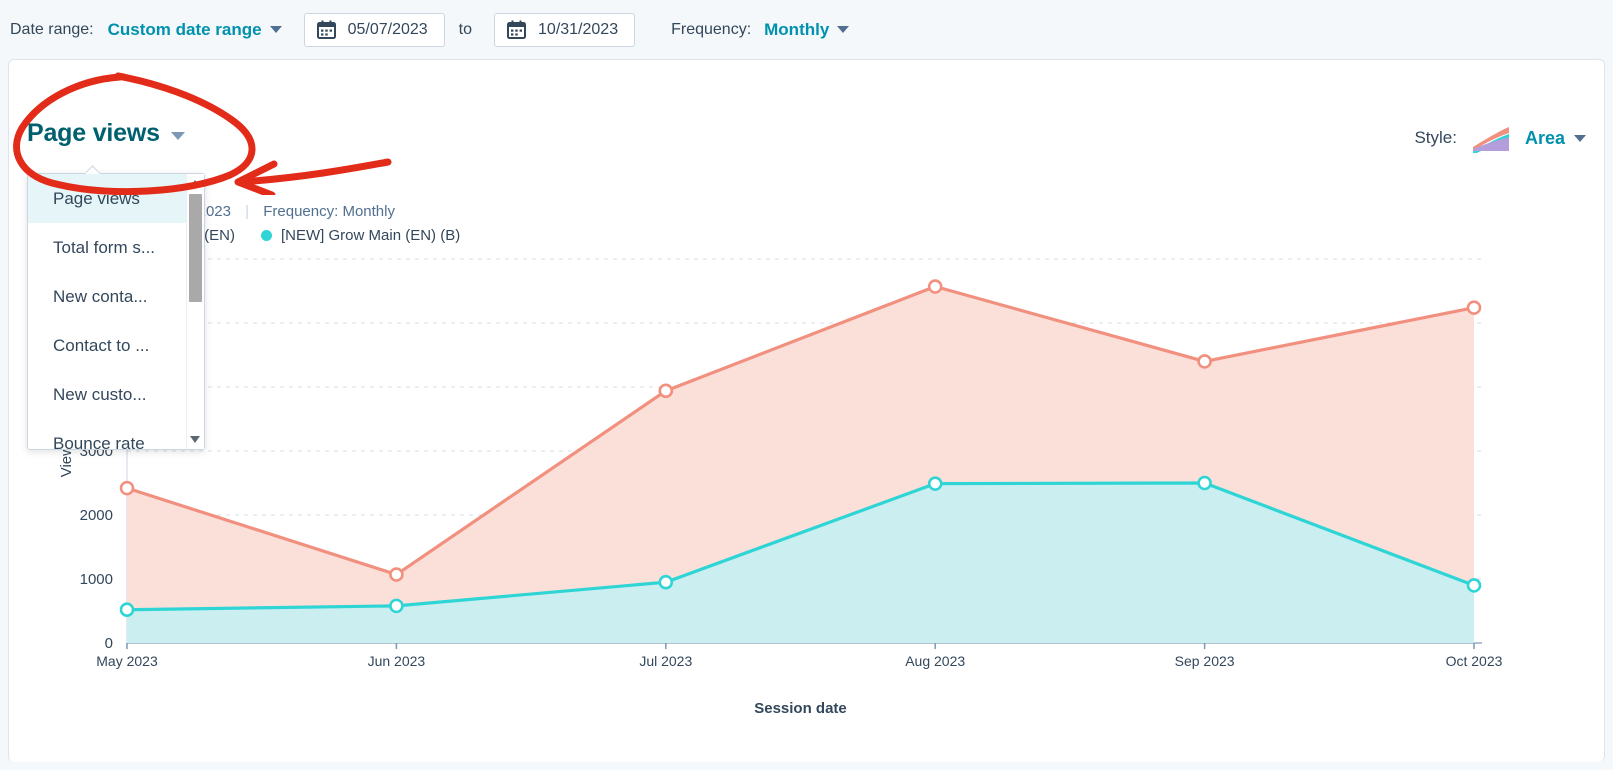 This screenshot has height=770, width=1613. What do you see at coordinates (465, 29) in the screenshot?
I see `date-range-to-label: to` at bounding box center [465, 29].